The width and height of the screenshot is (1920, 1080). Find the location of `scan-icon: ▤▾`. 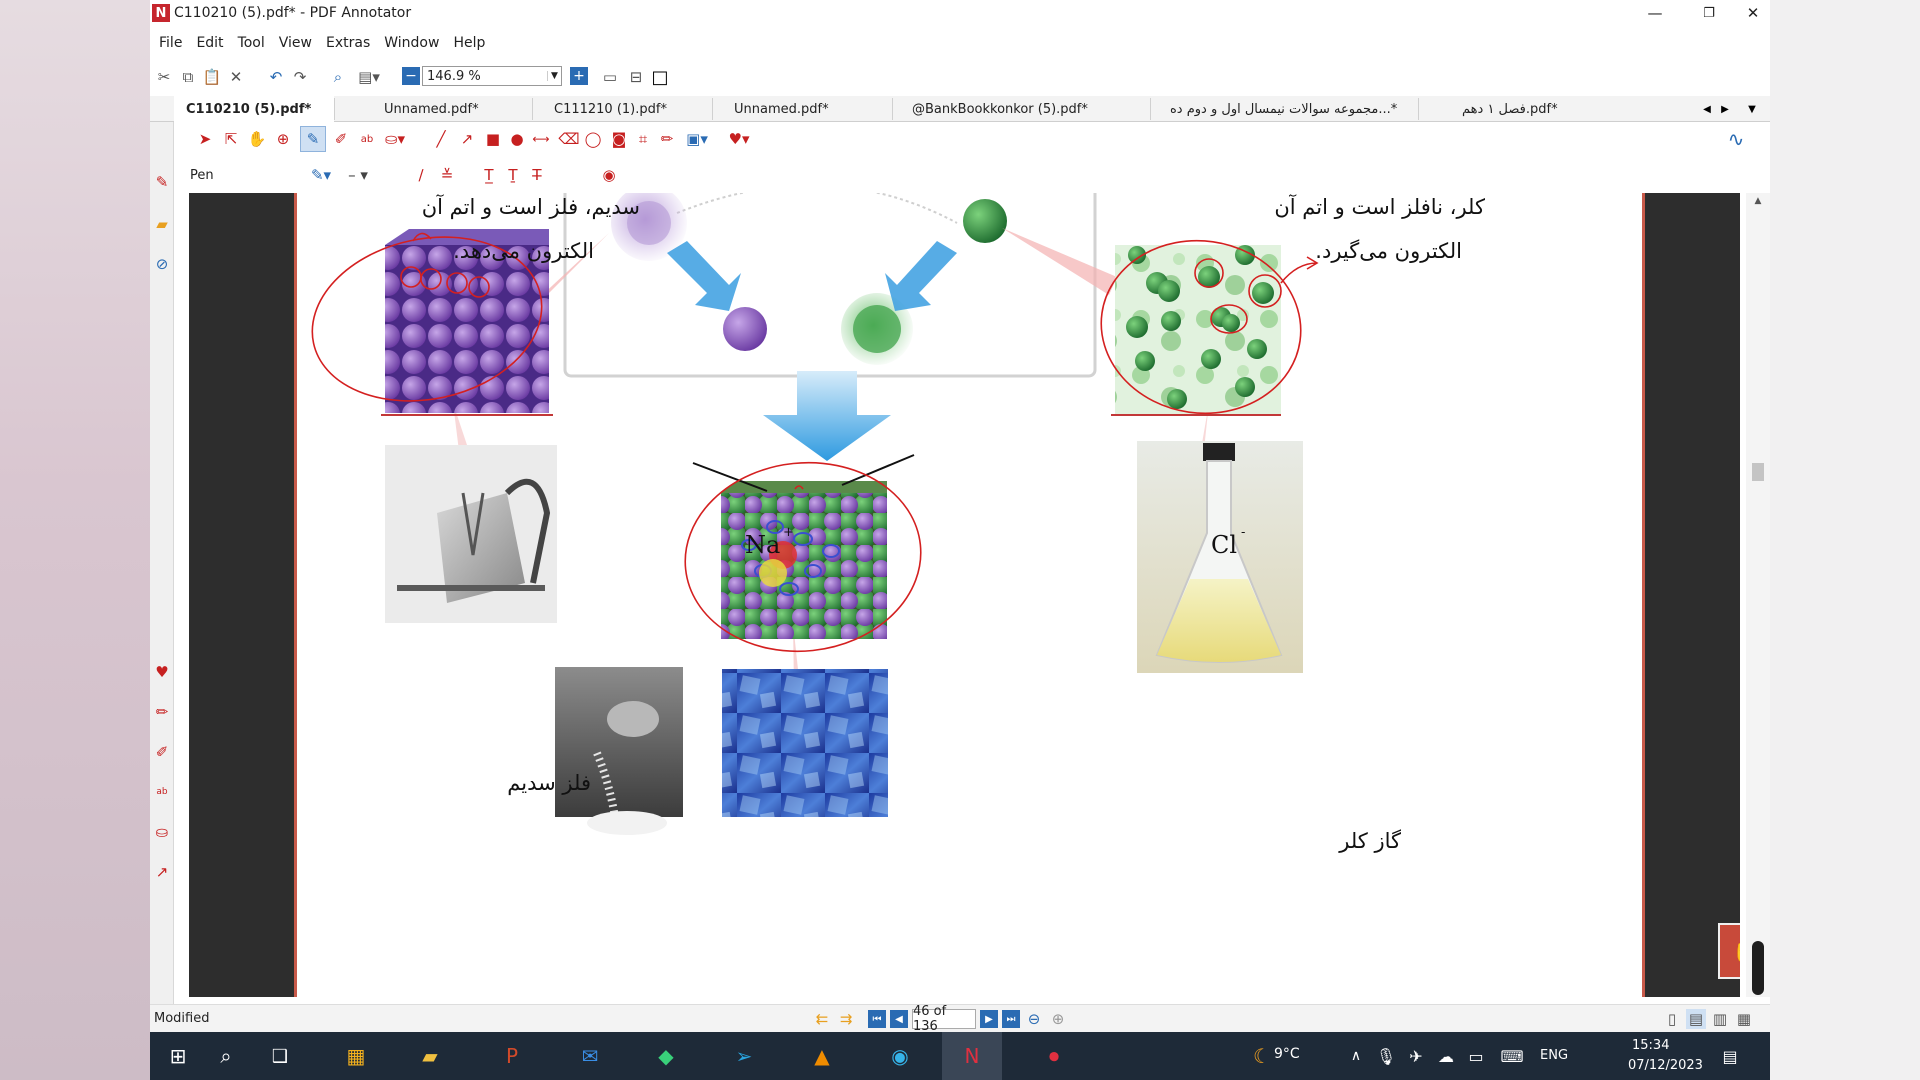

scan-icon: ▤▾ is located at coordinates (369, 77).